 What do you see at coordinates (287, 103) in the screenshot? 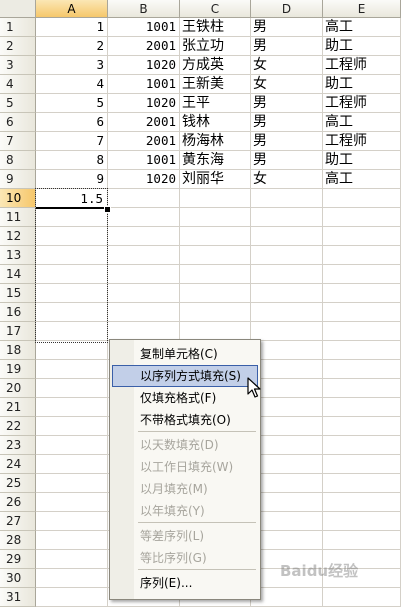
I see `cell-d5: 男` at bounding box center [287, 103].